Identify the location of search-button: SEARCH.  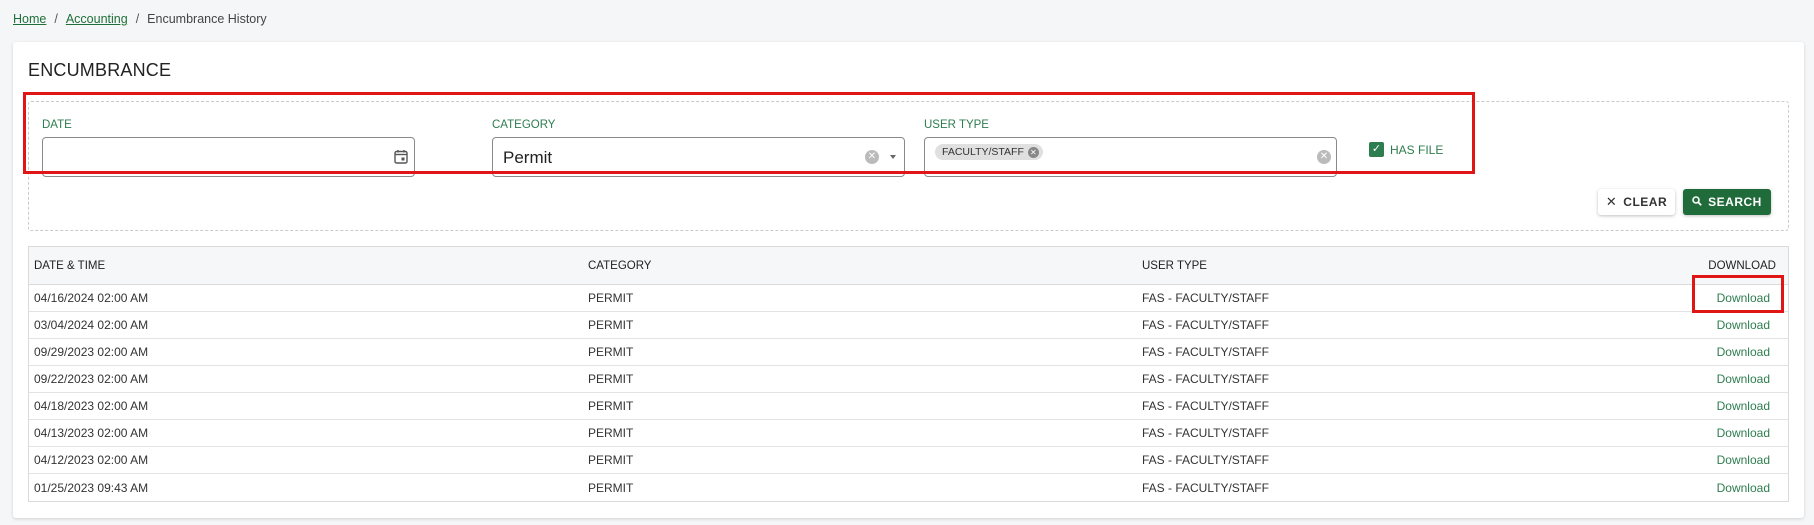
(1727, 202).